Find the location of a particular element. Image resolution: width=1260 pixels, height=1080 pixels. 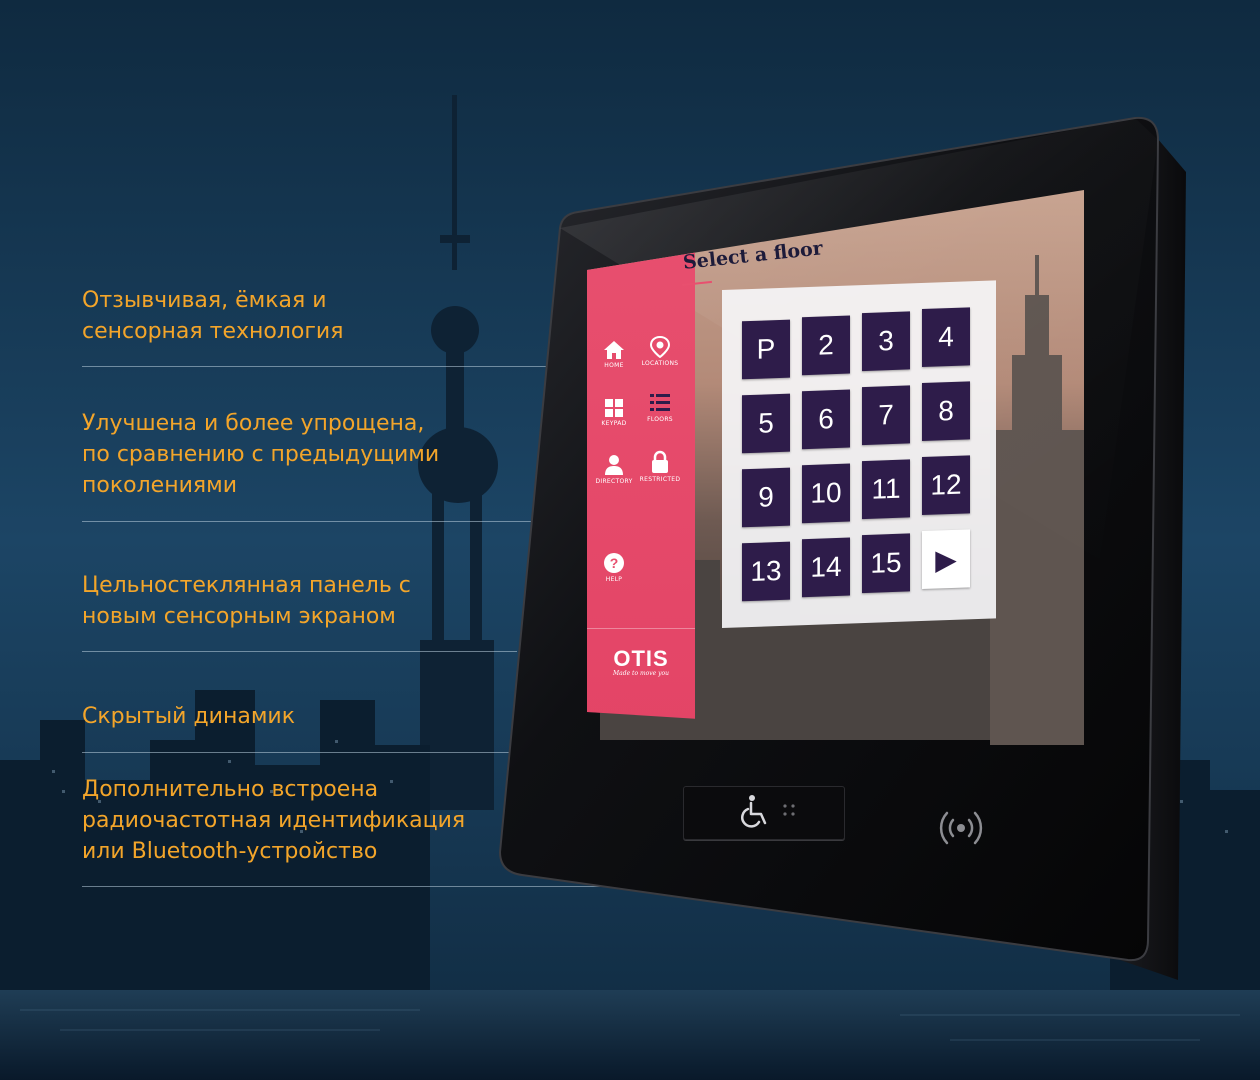

floor-key: 4 is located at coordinates (946, 337).